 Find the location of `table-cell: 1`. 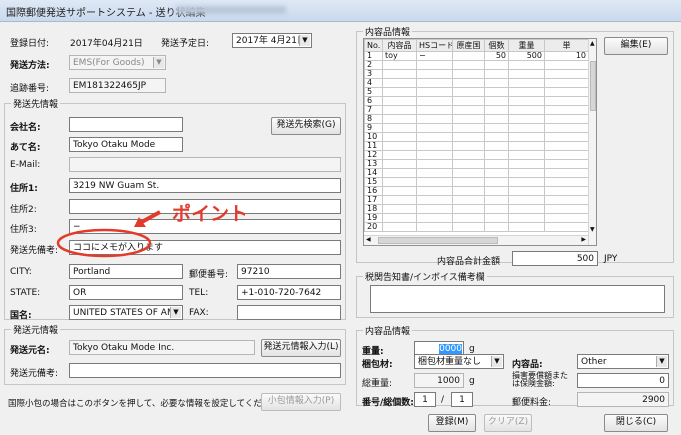

table-cell: 1 is located at coordinates (373, 56).